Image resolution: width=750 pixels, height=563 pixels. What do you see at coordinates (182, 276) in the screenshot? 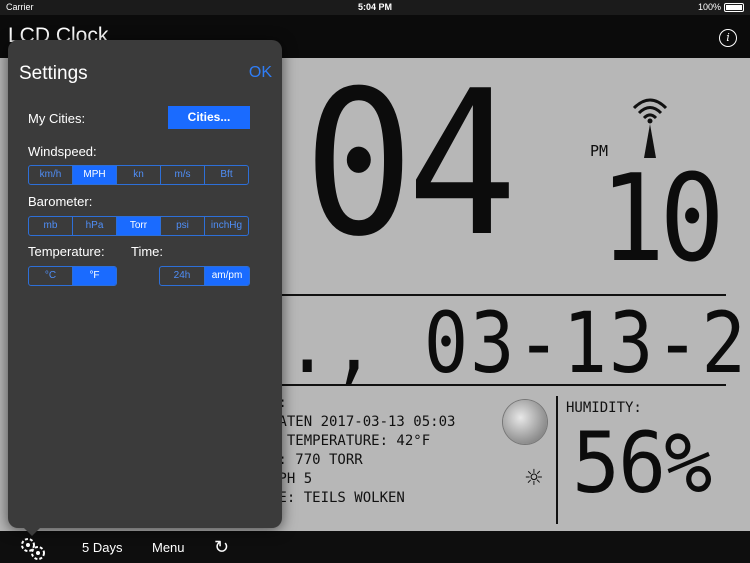
I see `time-format-option: 24h` at bounding box center [182, 276].